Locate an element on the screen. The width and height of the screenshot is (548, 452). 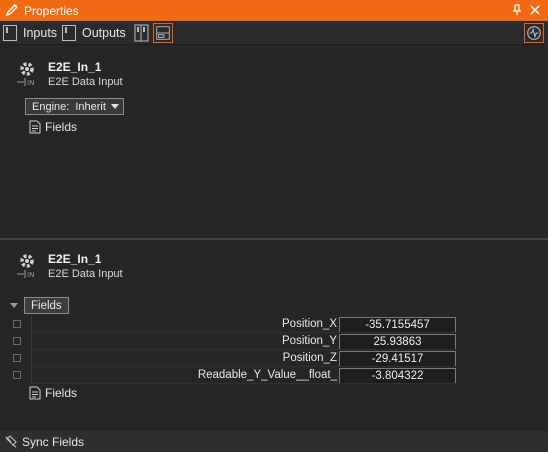
engine-value: Inherit is located at coordinates (90, 106).